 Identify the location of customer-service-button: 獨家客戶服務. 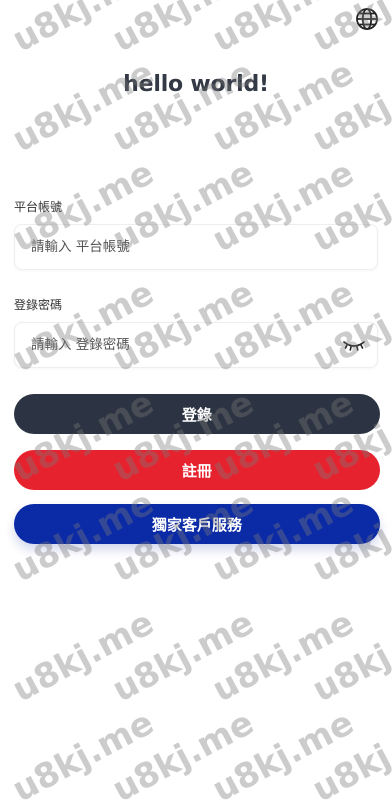
(197, 524).